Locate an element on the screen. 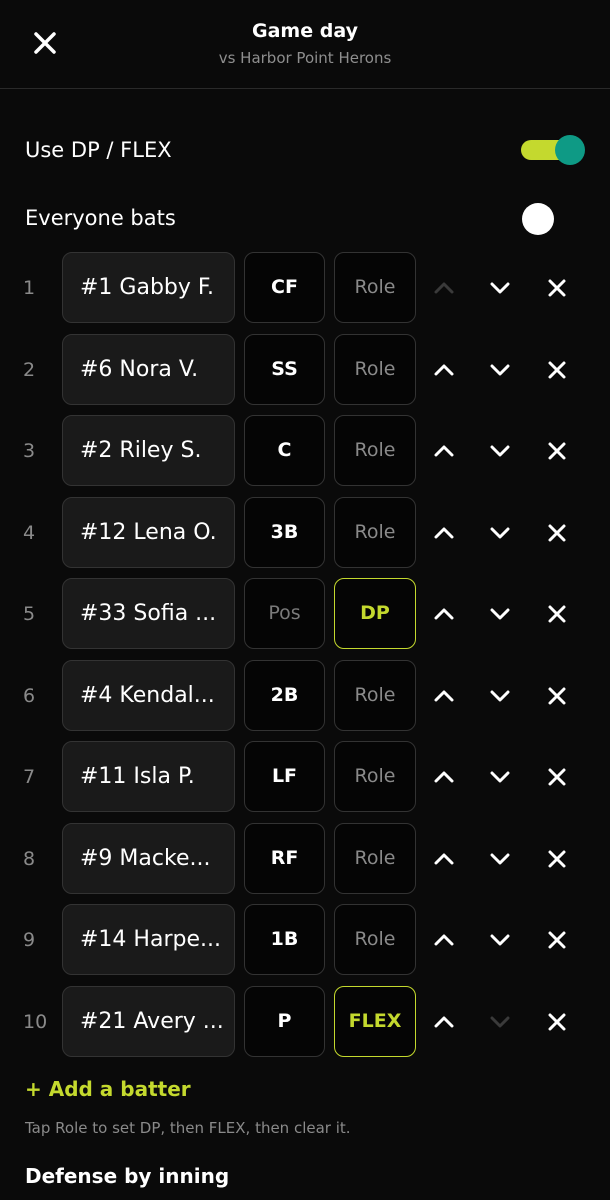 This screenshot has width=610, height=1200. lineup-row: 4 #12 Lena O. 3B Role is located at coordinates (305, 532).